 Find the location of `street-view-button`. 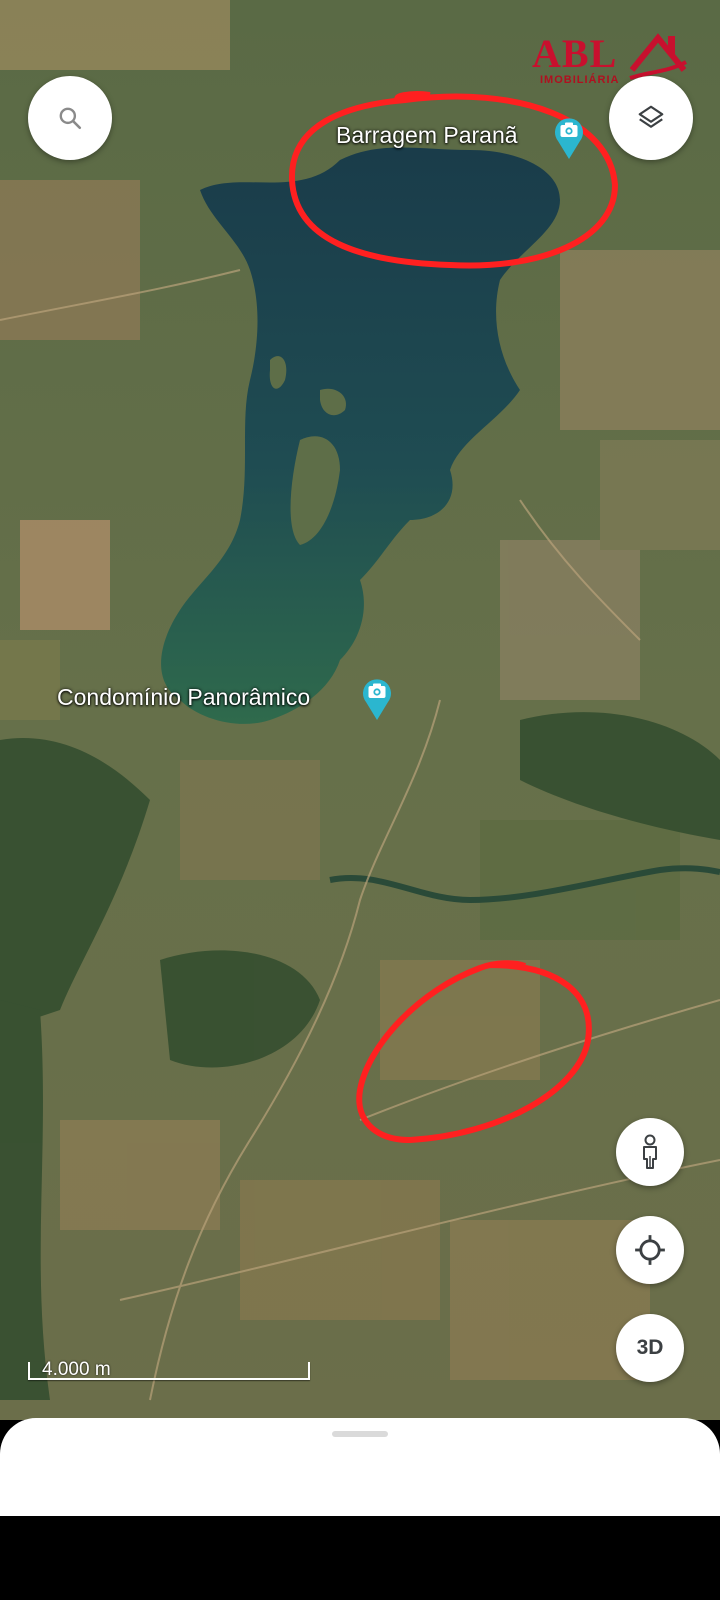

street-view-button is located at coordinates (650, 1152).